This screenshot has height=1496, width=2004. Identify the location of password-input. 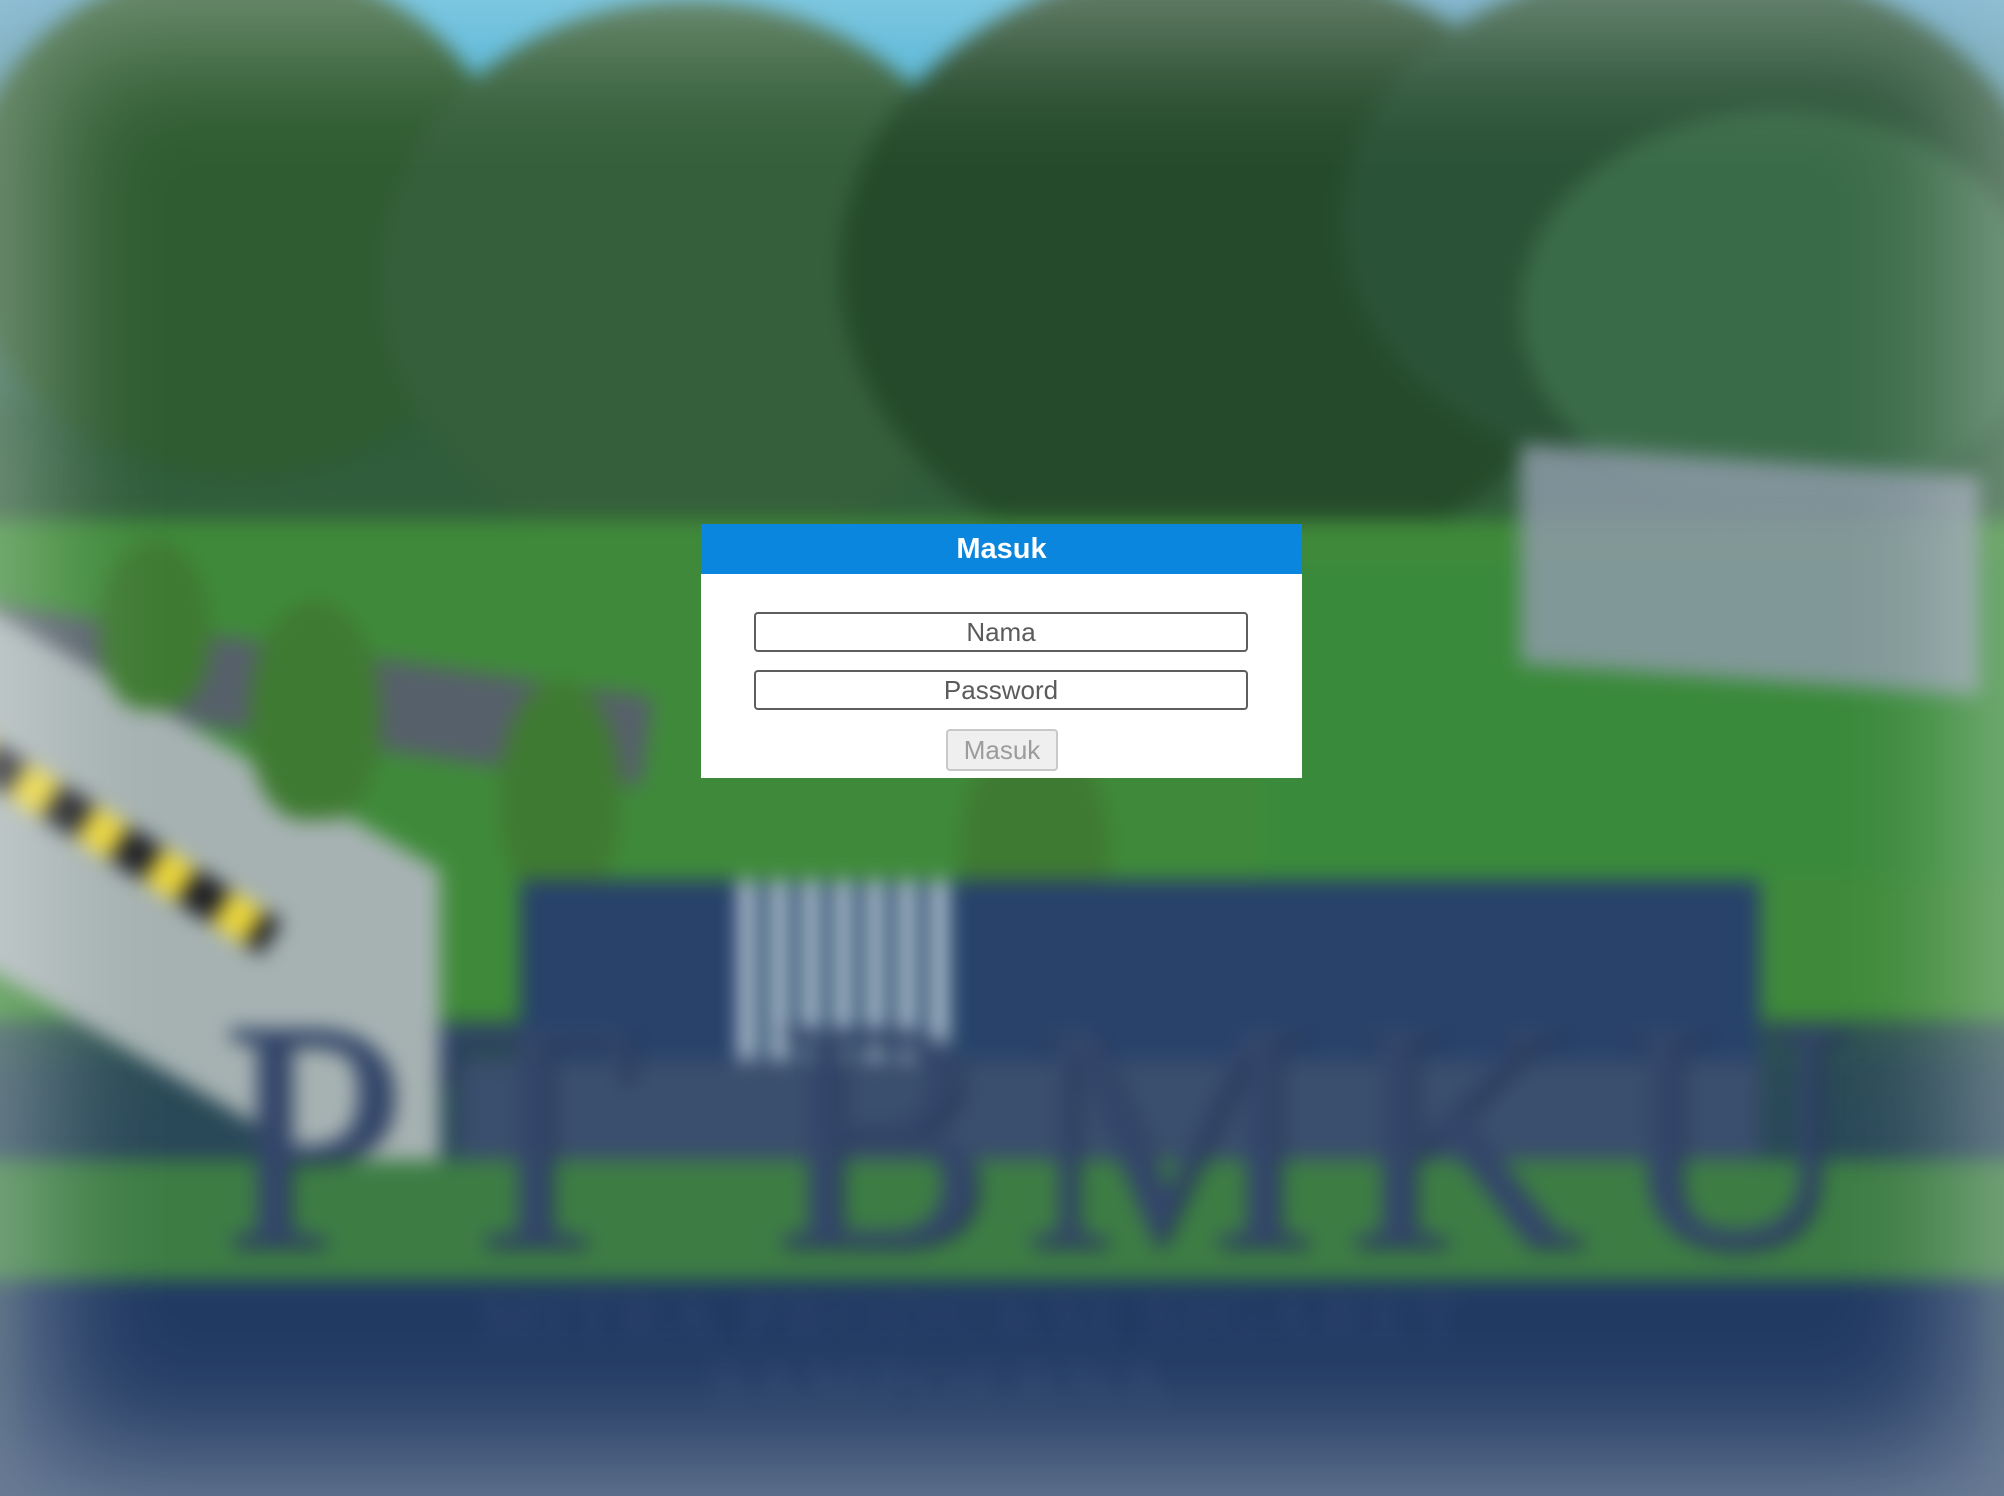
(1001, 690).